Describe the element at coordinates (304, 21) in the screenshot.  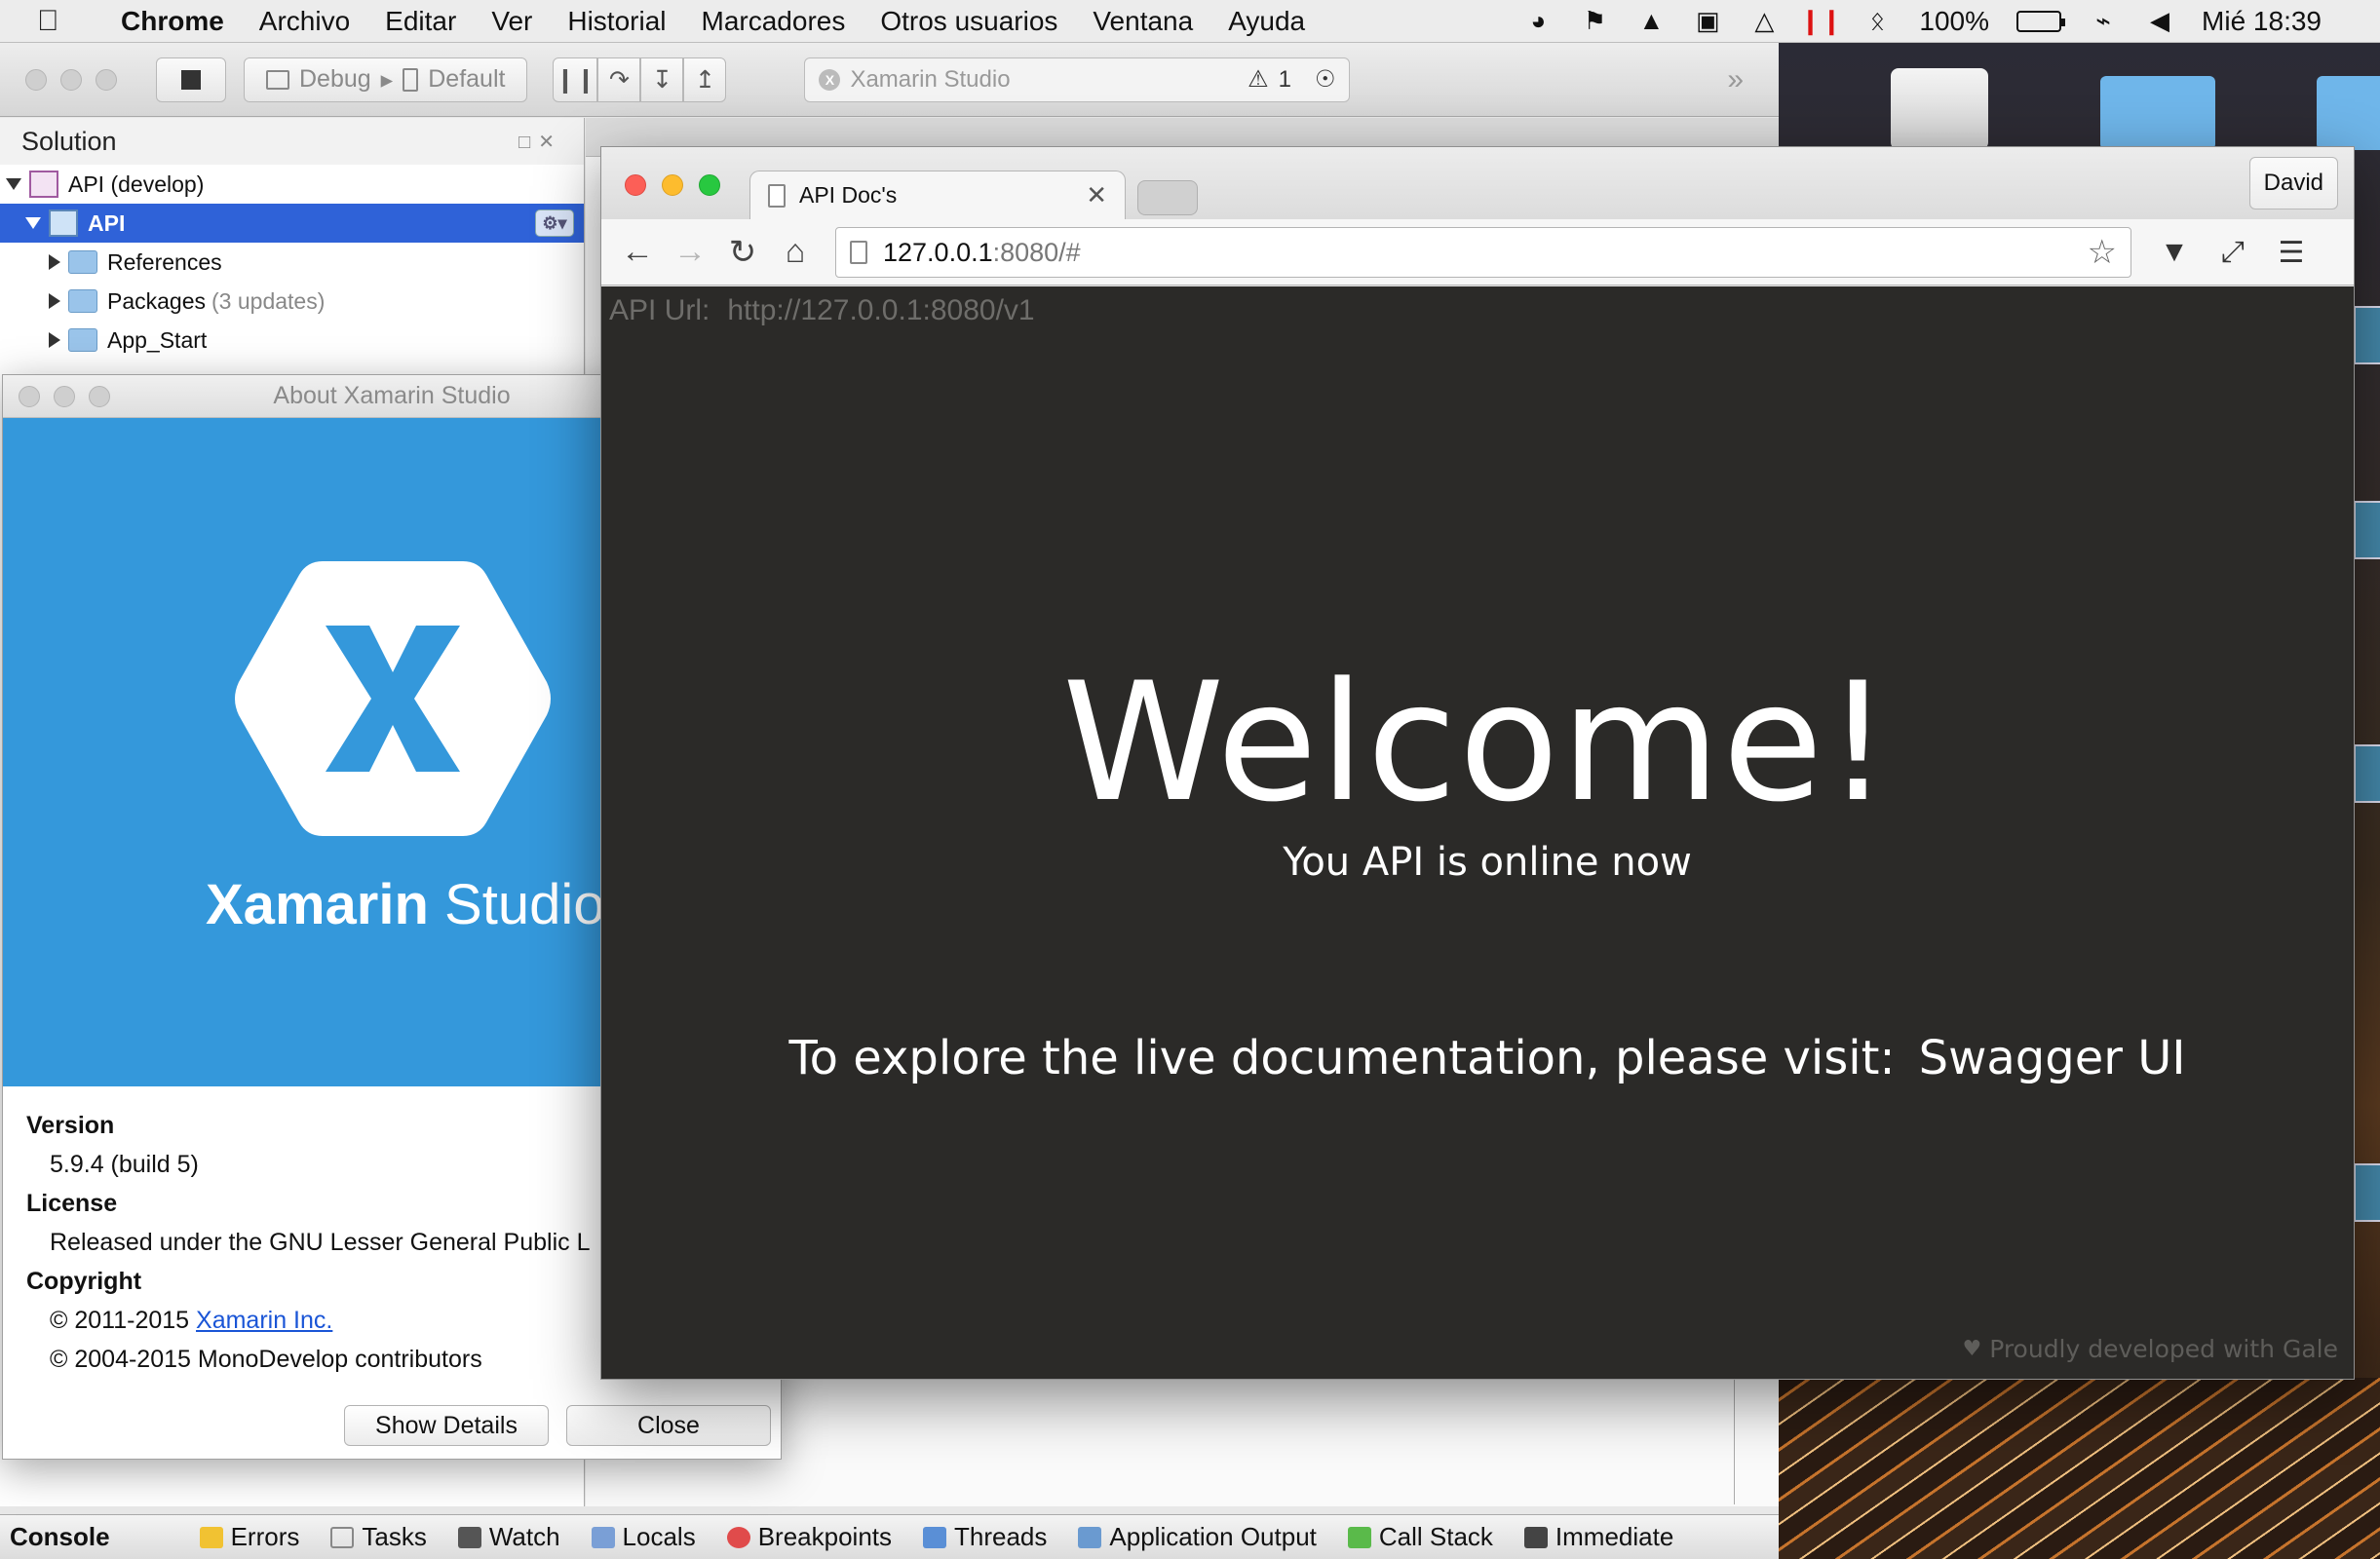
I see `menu-archivo: Archivo` at that location.